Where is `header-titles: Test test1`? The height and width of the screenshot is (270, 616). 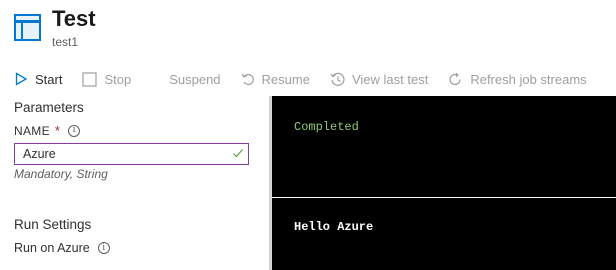
header-titles: Test test1 is located at coordinates (74, 28).